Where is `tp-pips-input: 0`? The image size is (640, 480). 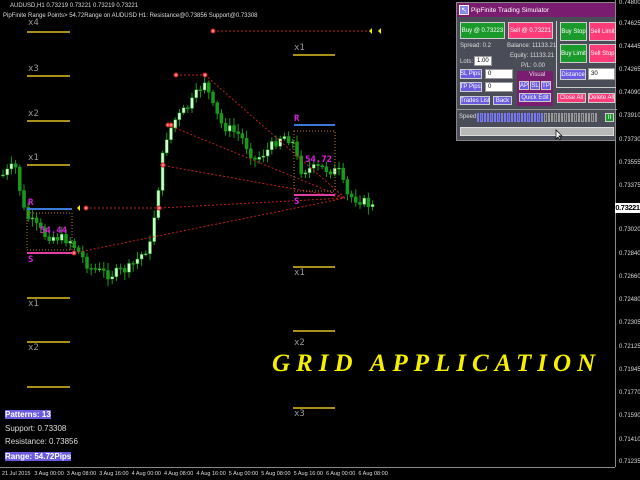
tp-pips-input: 0 is located at coordinates (499, 87).